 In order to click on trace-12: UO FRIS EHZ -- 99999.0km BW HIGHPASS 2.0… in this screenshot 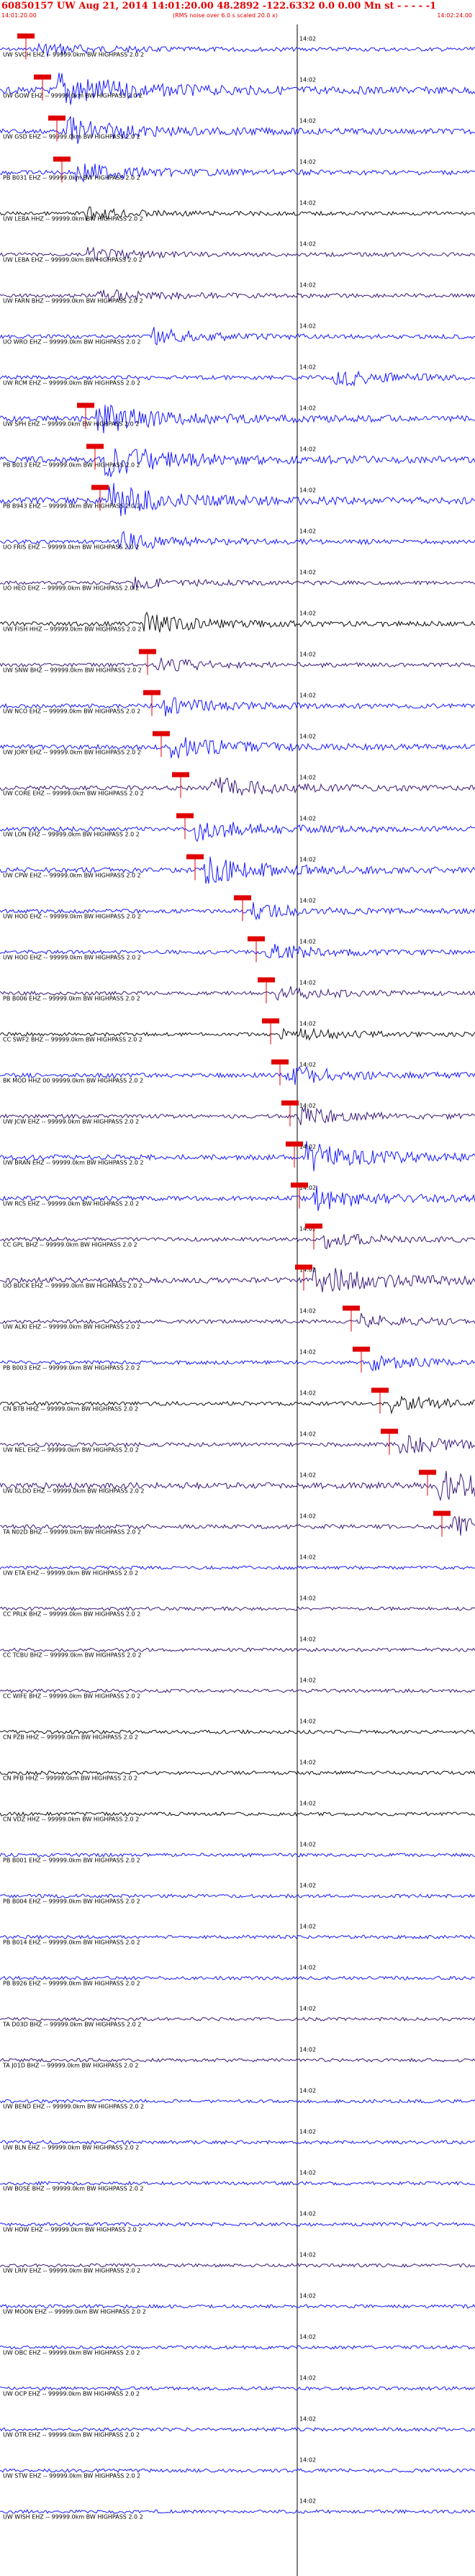, I will do `click(237, 539)`.